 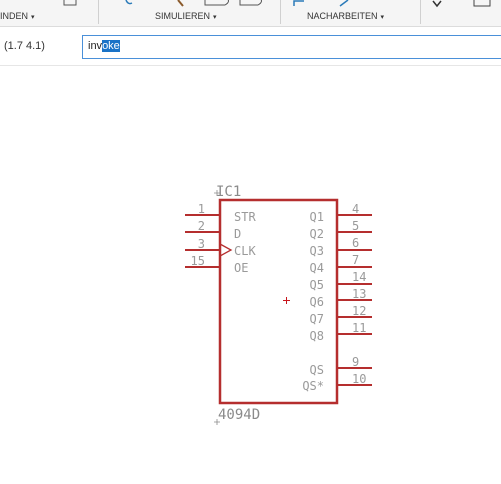 What do you see at coordinates (359, 328) in the screenshot?
I see `pin-number: 11` at bounding box center [359, 328].